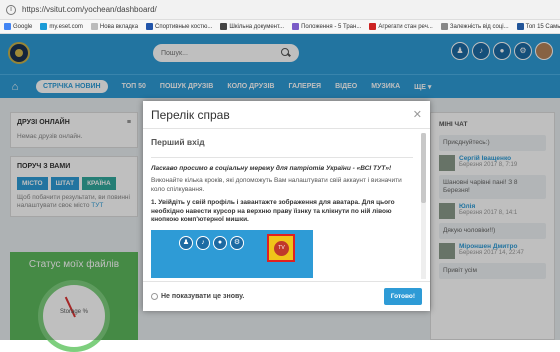  I want to click on site-info-icon: i, so click(11, 9).